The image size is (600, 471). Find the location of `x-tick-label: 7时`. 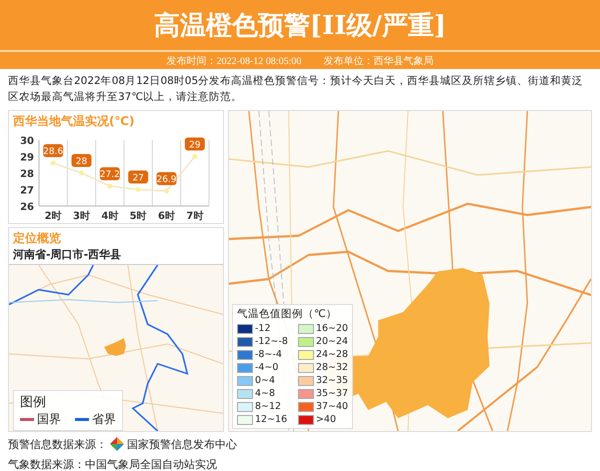

x-tick-label: 7时 is located at coordinates (195, 216).